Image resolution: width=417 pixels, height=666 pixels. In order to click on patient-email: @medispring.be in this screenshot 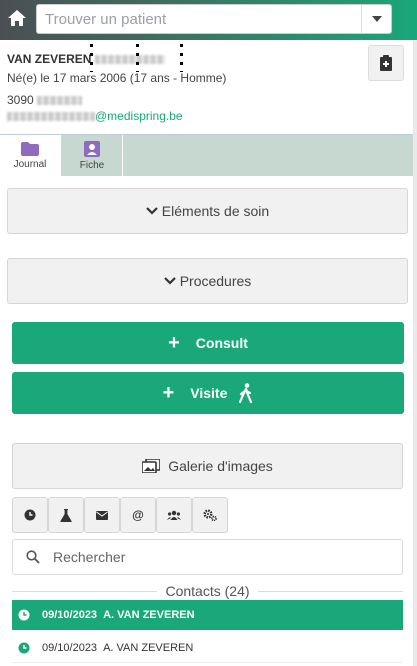, I will do `click(95, 116)`.